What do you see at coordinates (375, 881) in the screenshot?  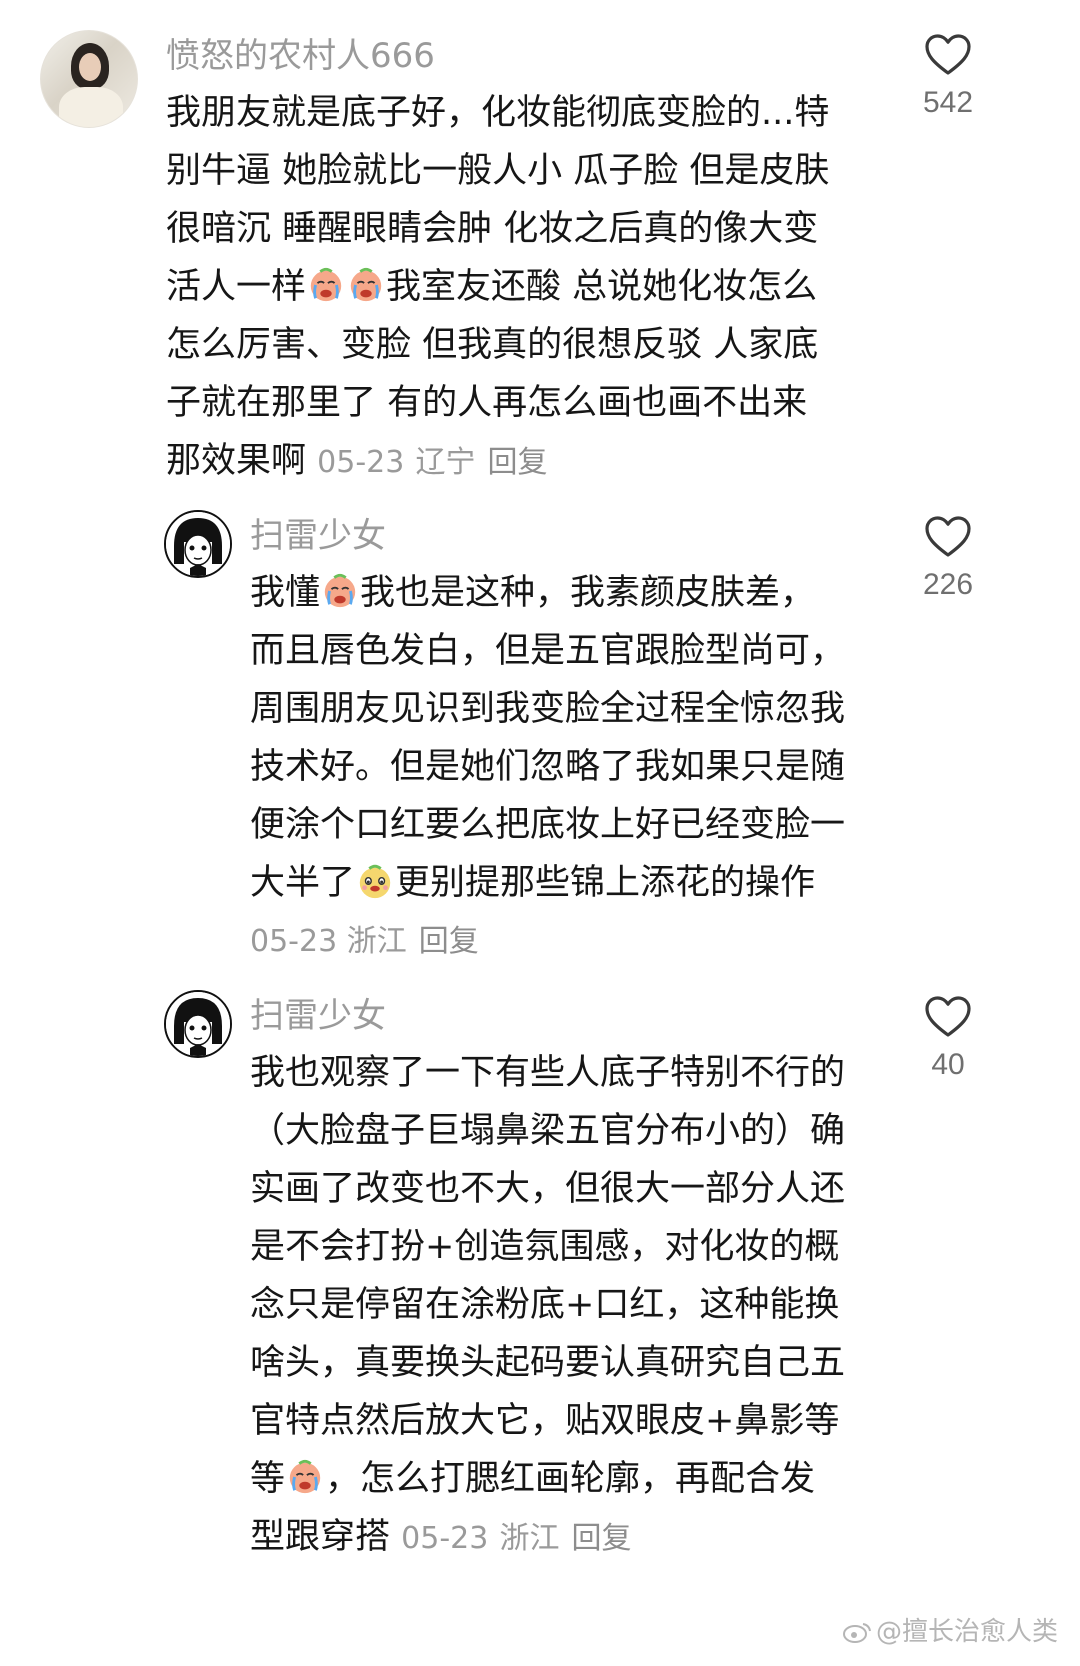 I see `smug-emoji-icon` at bounding box center [375, 881].